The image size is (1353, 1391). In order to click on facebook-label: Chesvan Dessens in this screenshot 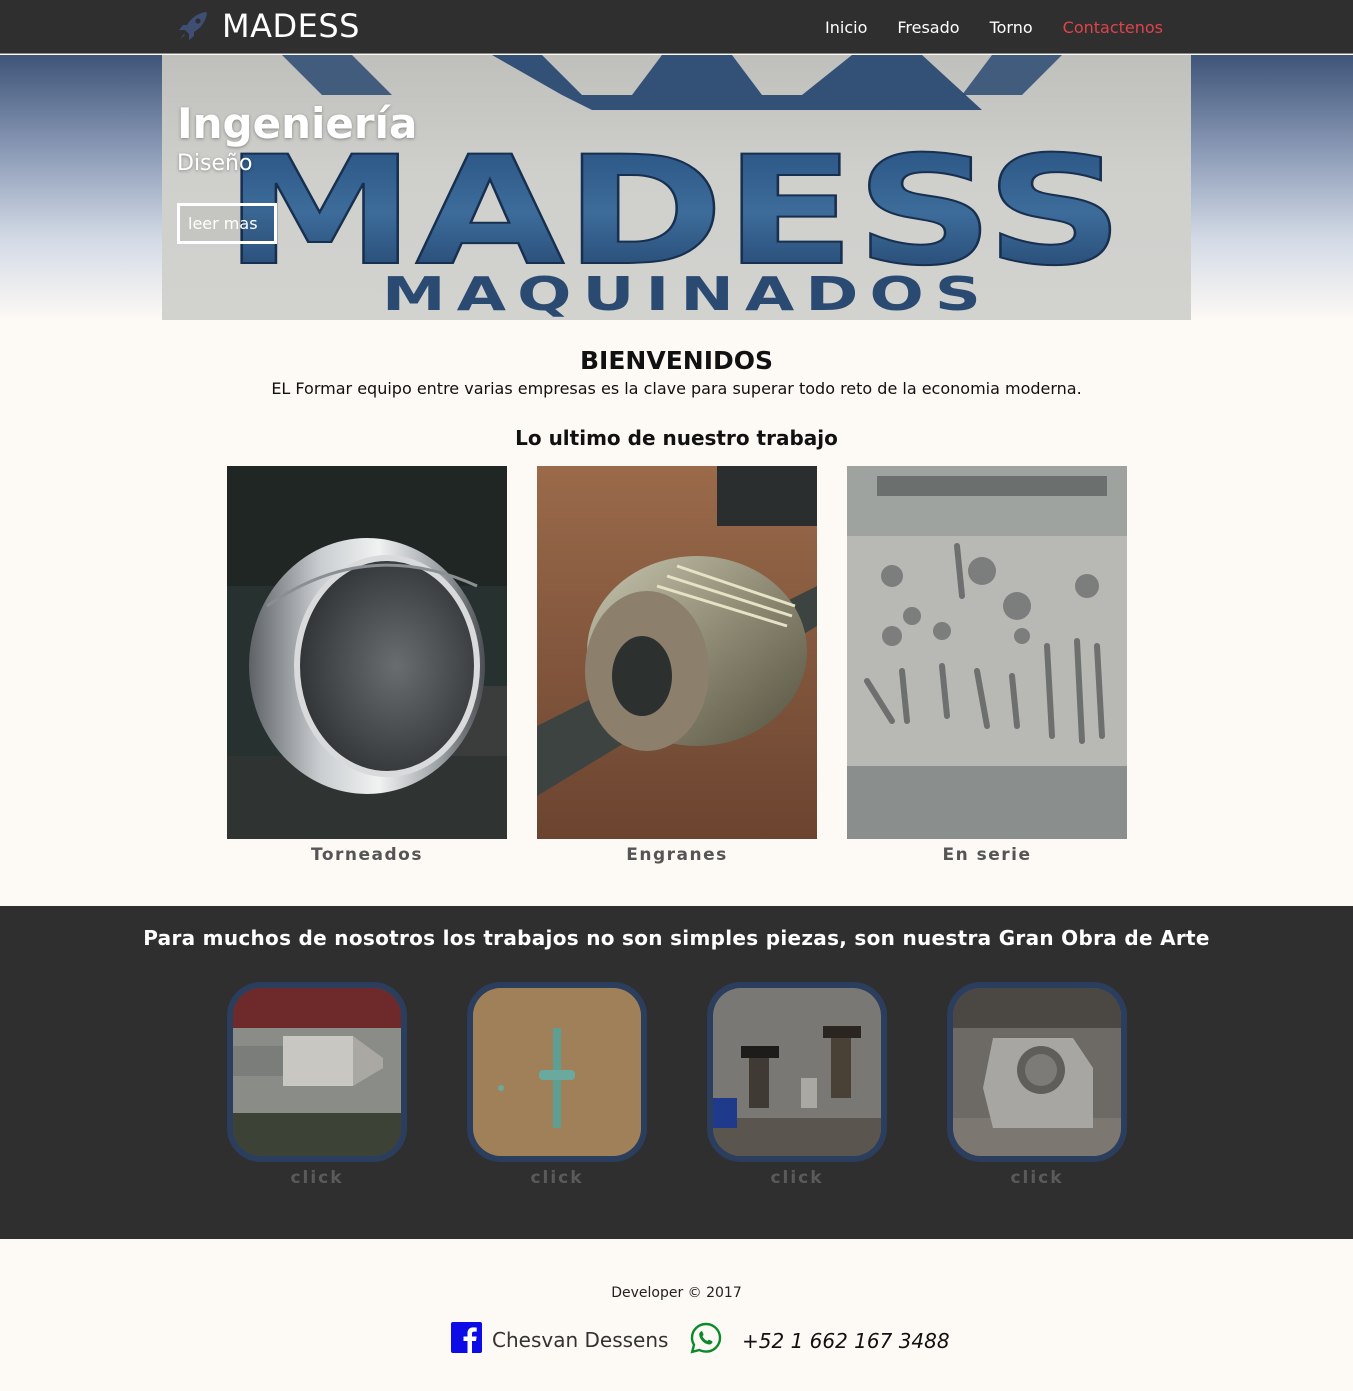, I will do `click(580, 1340)`.